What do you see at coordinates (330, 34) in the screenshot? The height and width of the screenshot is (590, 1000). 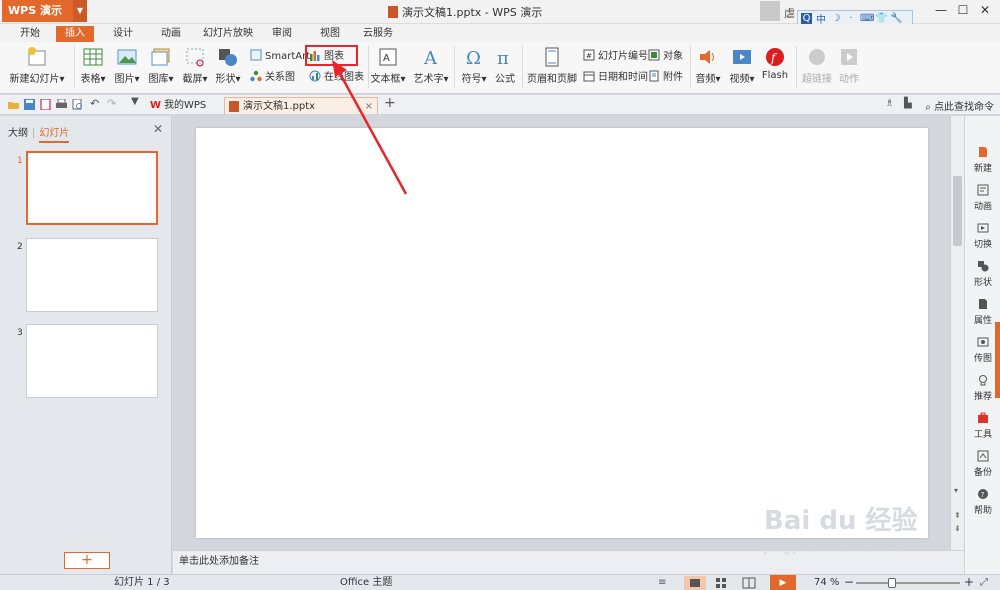 I see `tab-view: 视图` at bounding box center [330, 34].